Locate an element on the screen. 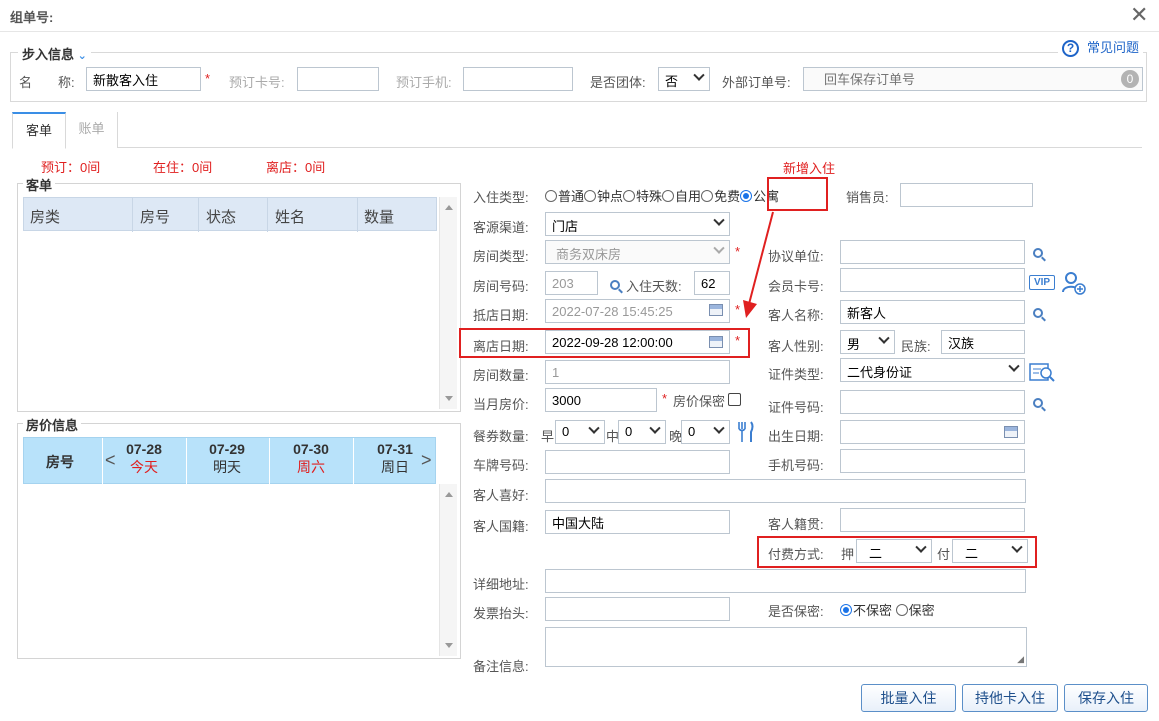 This screenshot has width=1159, height=721. radio-secret: 保密 is located at coordinates (915, 610).